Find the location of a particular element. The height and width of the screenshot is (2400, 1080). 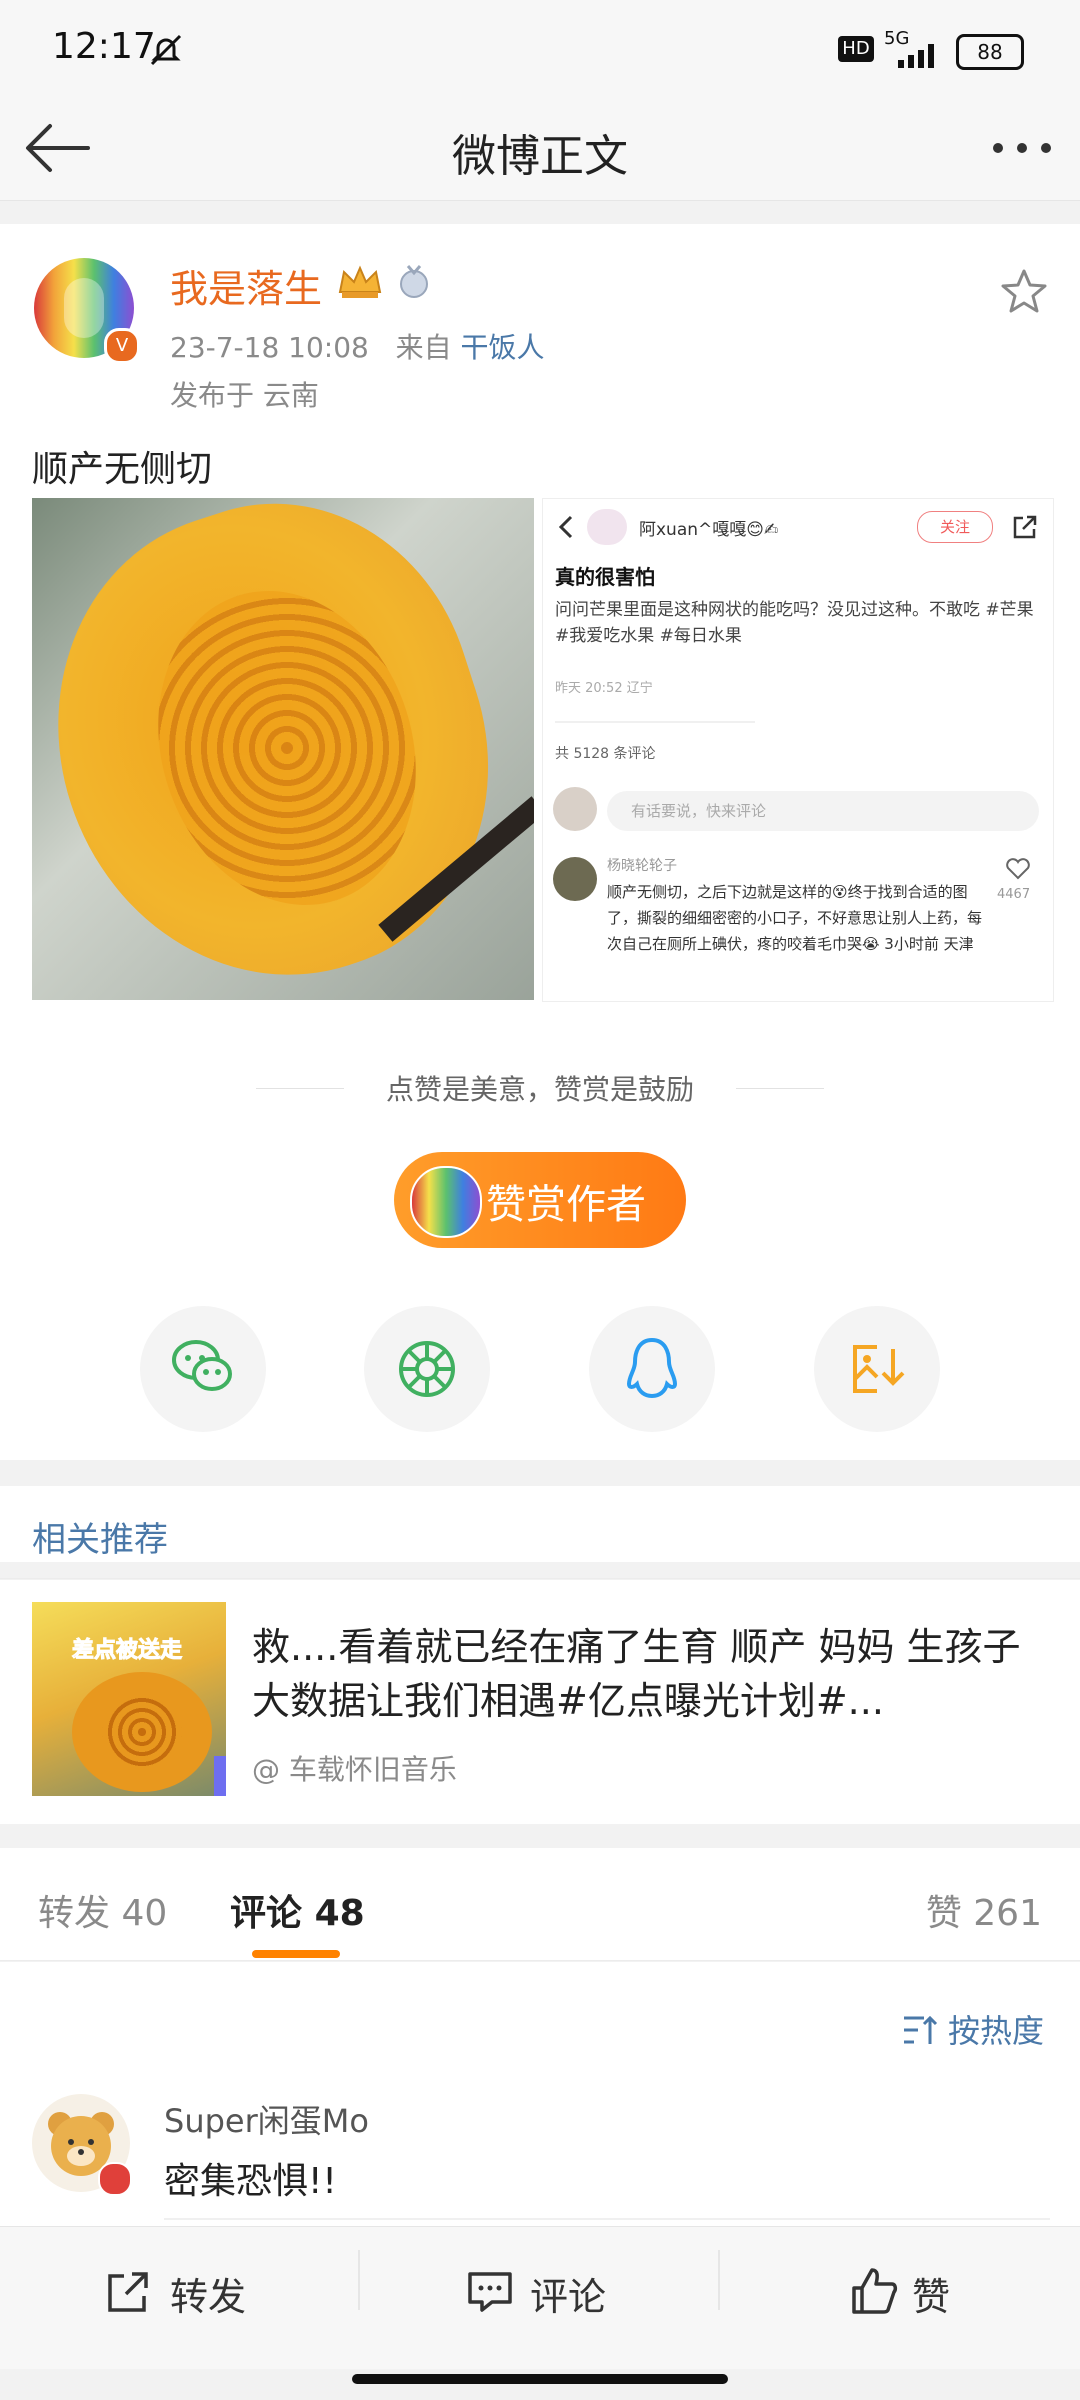

qq-icon is located at coordinates (652, 1368).